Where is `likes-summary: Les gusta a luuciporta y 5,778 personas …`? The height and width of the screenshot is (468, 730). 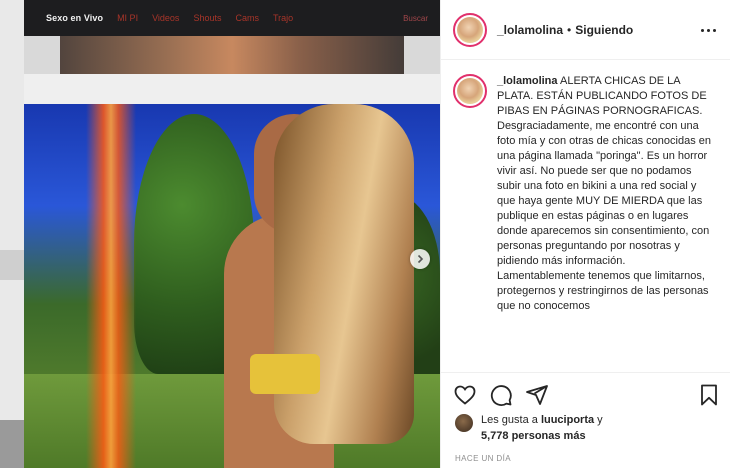 likes-summary: Les gusta a luuciporta y 5,778 personas … is located at coordinates (590, 430).